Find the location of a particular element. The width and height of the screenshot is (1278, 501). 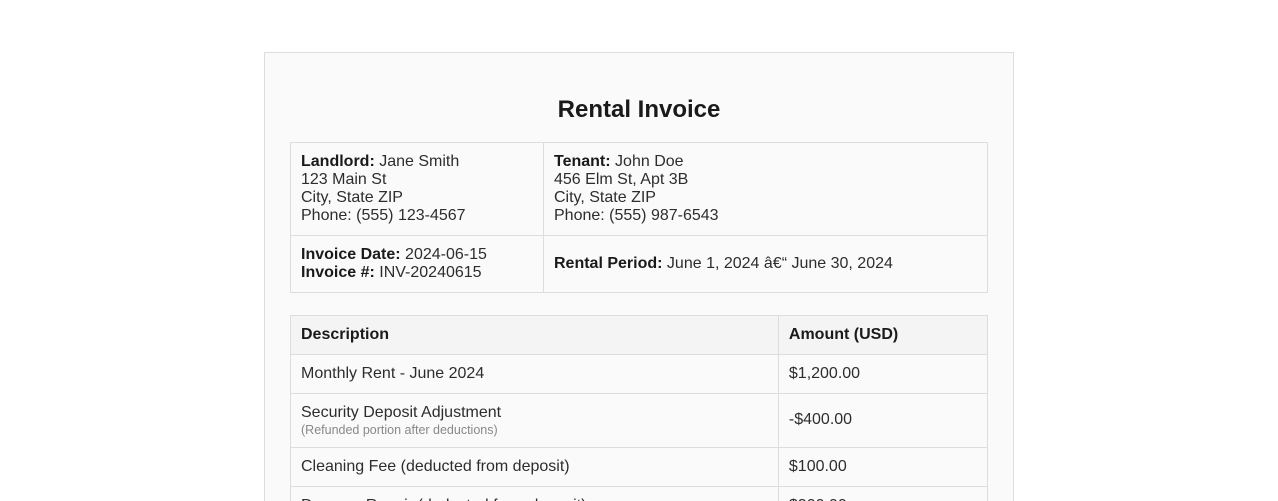

tenant-address-line1: 456 Elm St, Apt 3B is located at coordinates (621, 179).